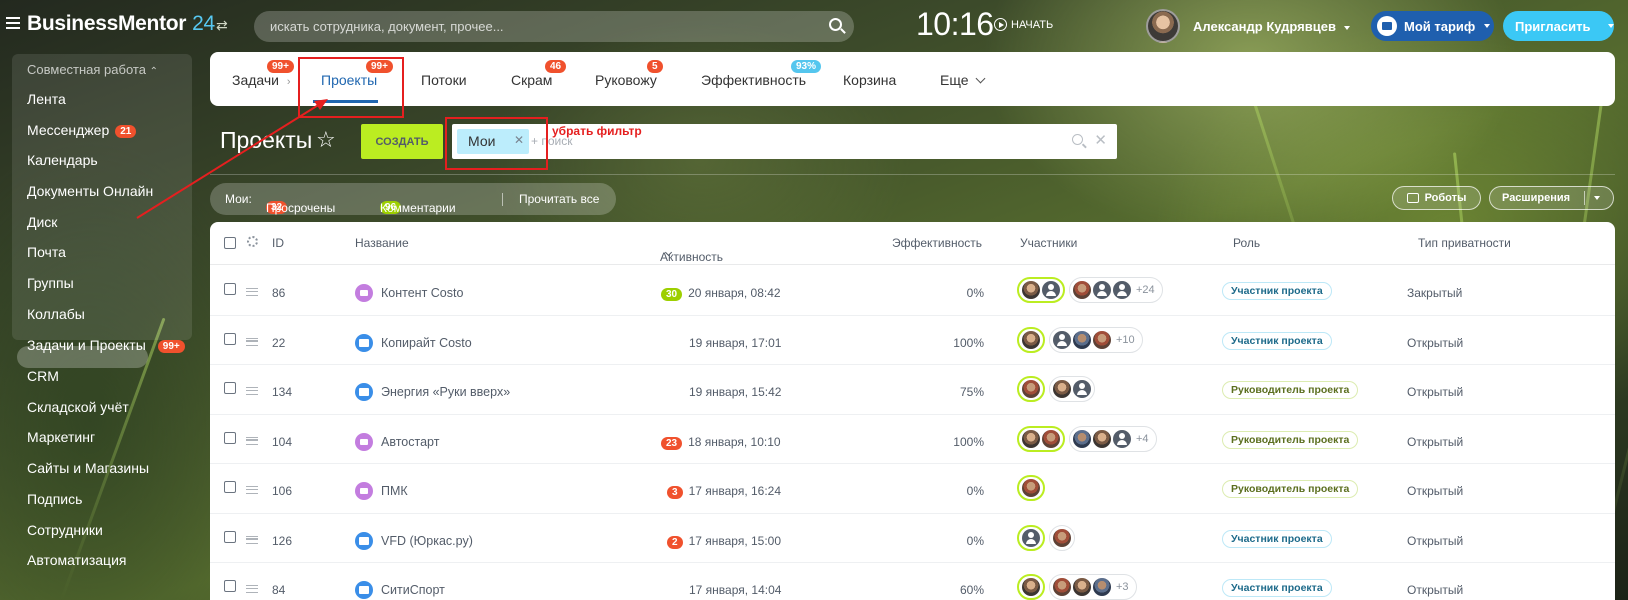 The image size is (1628, 600). I want to click on sidebar-item-sign: Подпись, so click(54, 499).